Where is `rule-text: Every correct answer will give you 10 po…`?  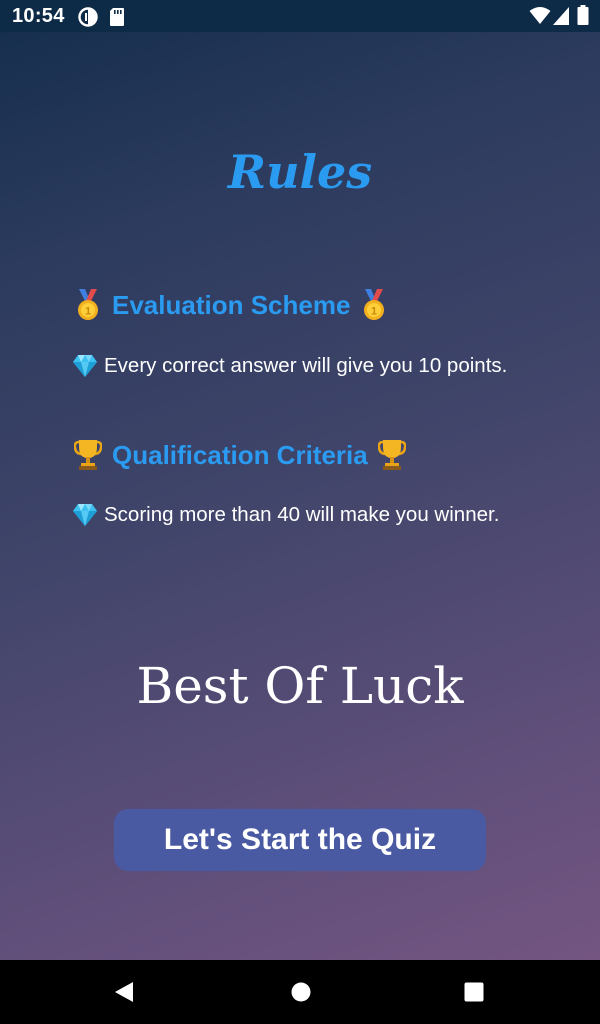 rule-text: Every correct answer will give you 10 po… is located at coordinates (306, 365).